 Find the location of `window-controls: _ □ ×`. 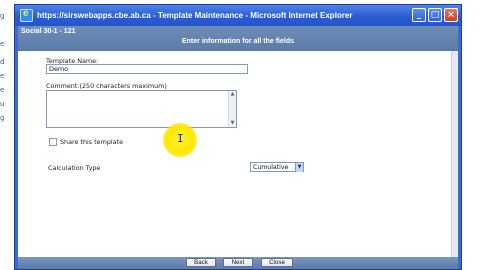

window-controls: _ □ × is located at coordinates (435, 15).